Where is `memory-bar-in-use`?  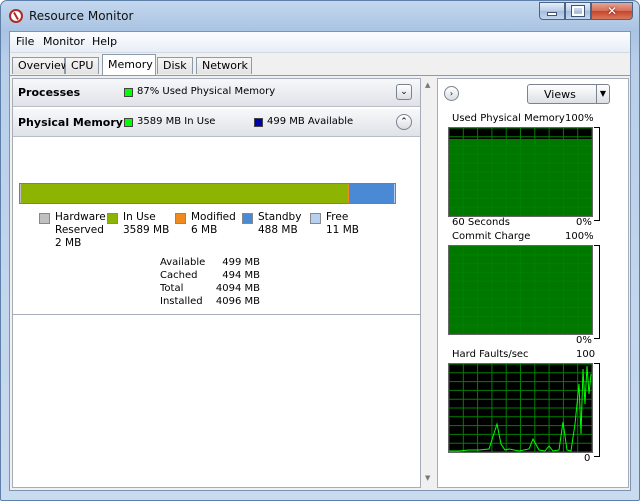
memory-bar-in-use is located at coordinates (185, 193).